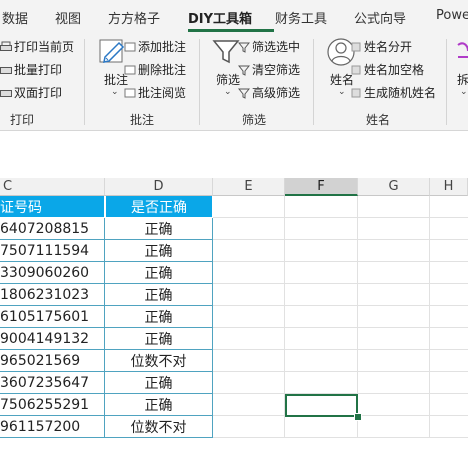  I want to click on cell-id: 7507111594, so click(52, 251).